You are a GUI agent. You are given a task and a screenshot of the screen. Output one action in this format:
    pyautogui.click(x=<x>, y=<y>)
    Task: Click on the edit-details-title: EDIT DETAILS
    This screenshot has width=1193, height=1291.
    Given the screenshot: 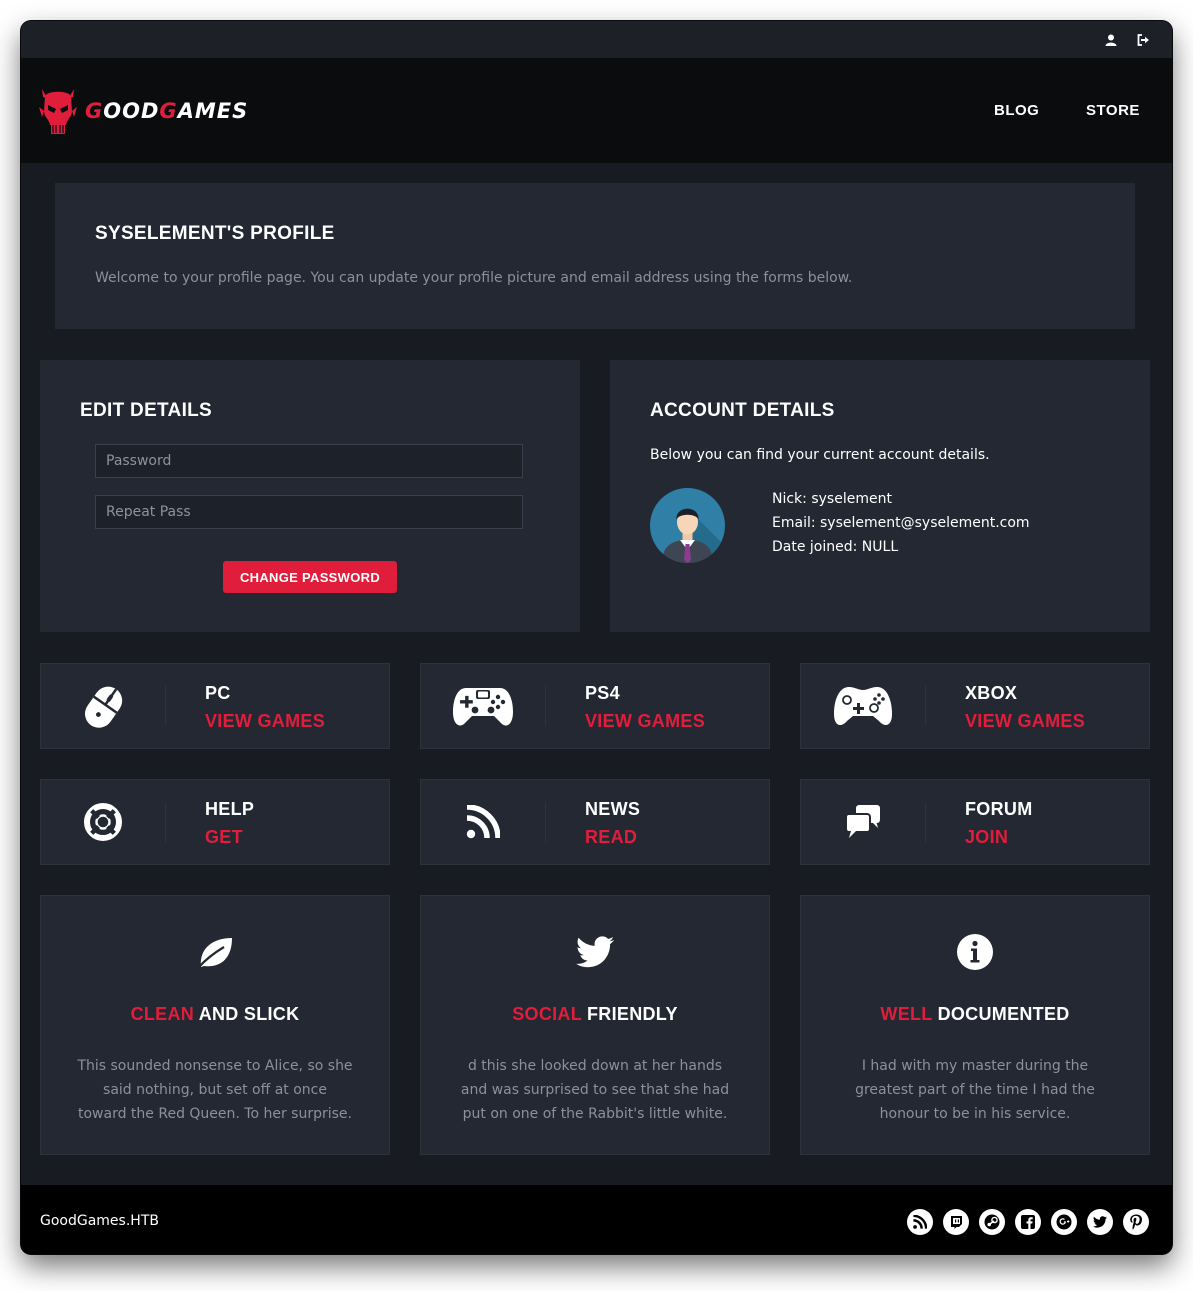 What is the action you would take?
    pyautogui.click(x=146, y=410)
    